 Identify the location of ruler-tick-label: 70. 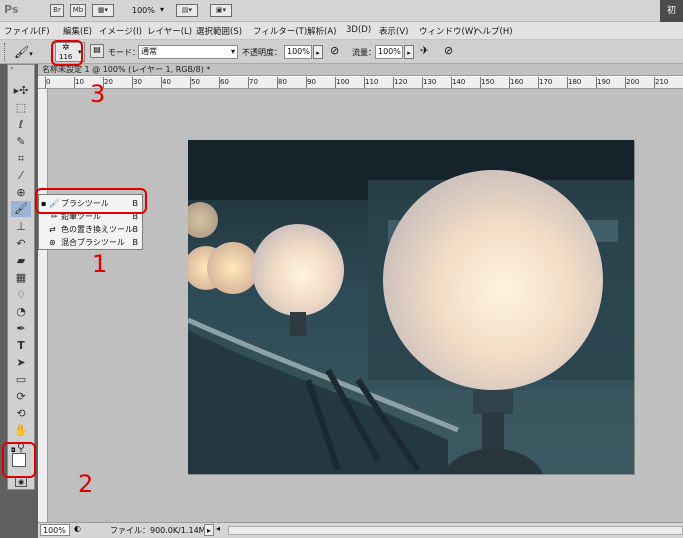
(253, 82).